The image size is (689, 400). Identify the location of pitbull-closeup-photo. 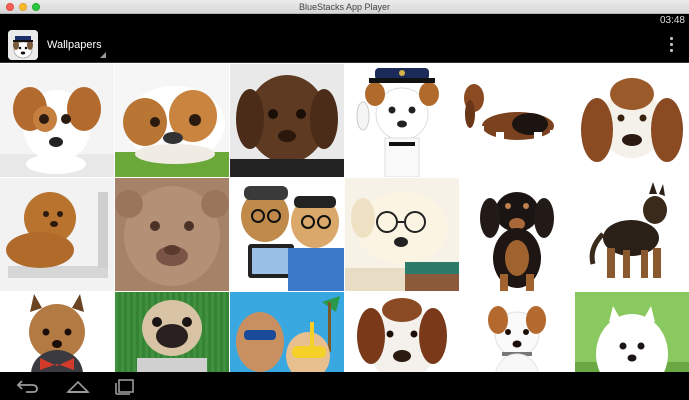
(172, 234).